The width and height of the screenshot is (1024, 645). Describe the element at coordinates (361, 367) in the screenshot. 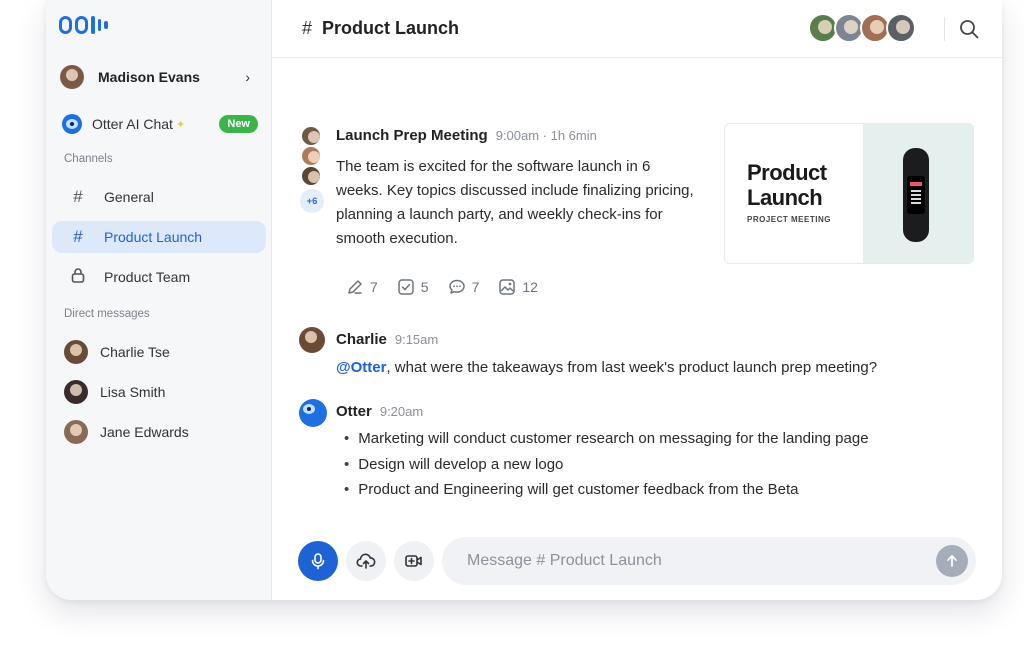

I see `otter-mention: @Otter` at that location.